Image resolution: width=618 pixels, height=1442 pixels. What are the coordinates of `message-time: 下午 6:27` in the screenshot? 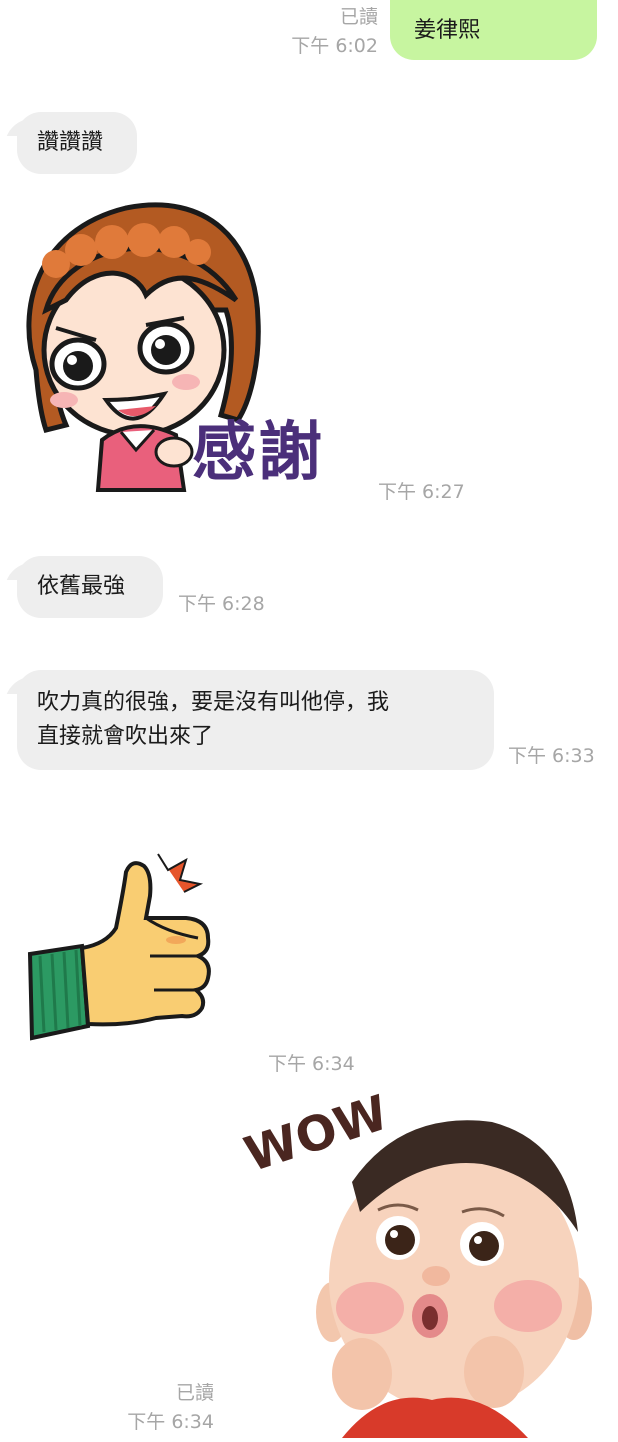 It's located at (421, 492).